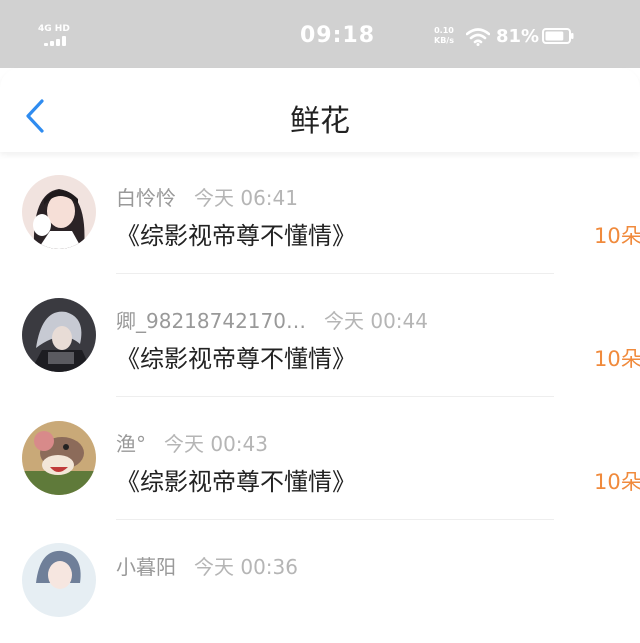 The image size is (640, 643). Describe the element at coordinates (320, 121) in the screenshot. I see `page-title: 鲜花` at that location.